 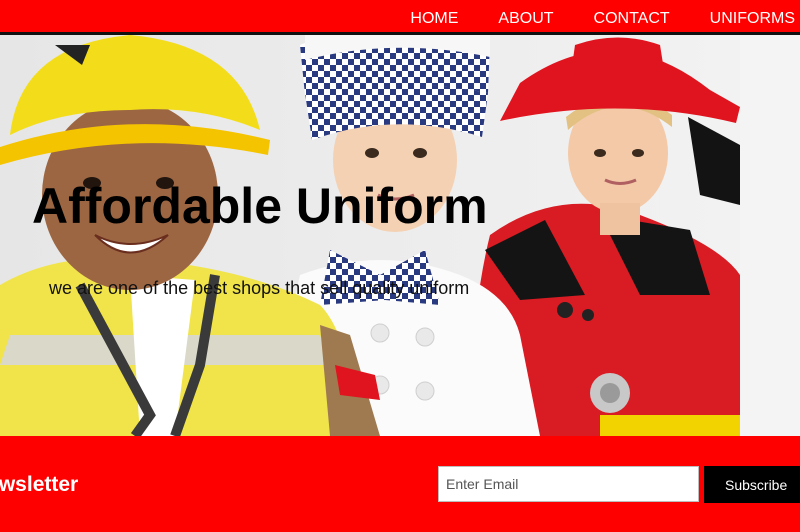 I want to click on nav-item-uniforms: UNIFORMS, so click(x=745, y=19).